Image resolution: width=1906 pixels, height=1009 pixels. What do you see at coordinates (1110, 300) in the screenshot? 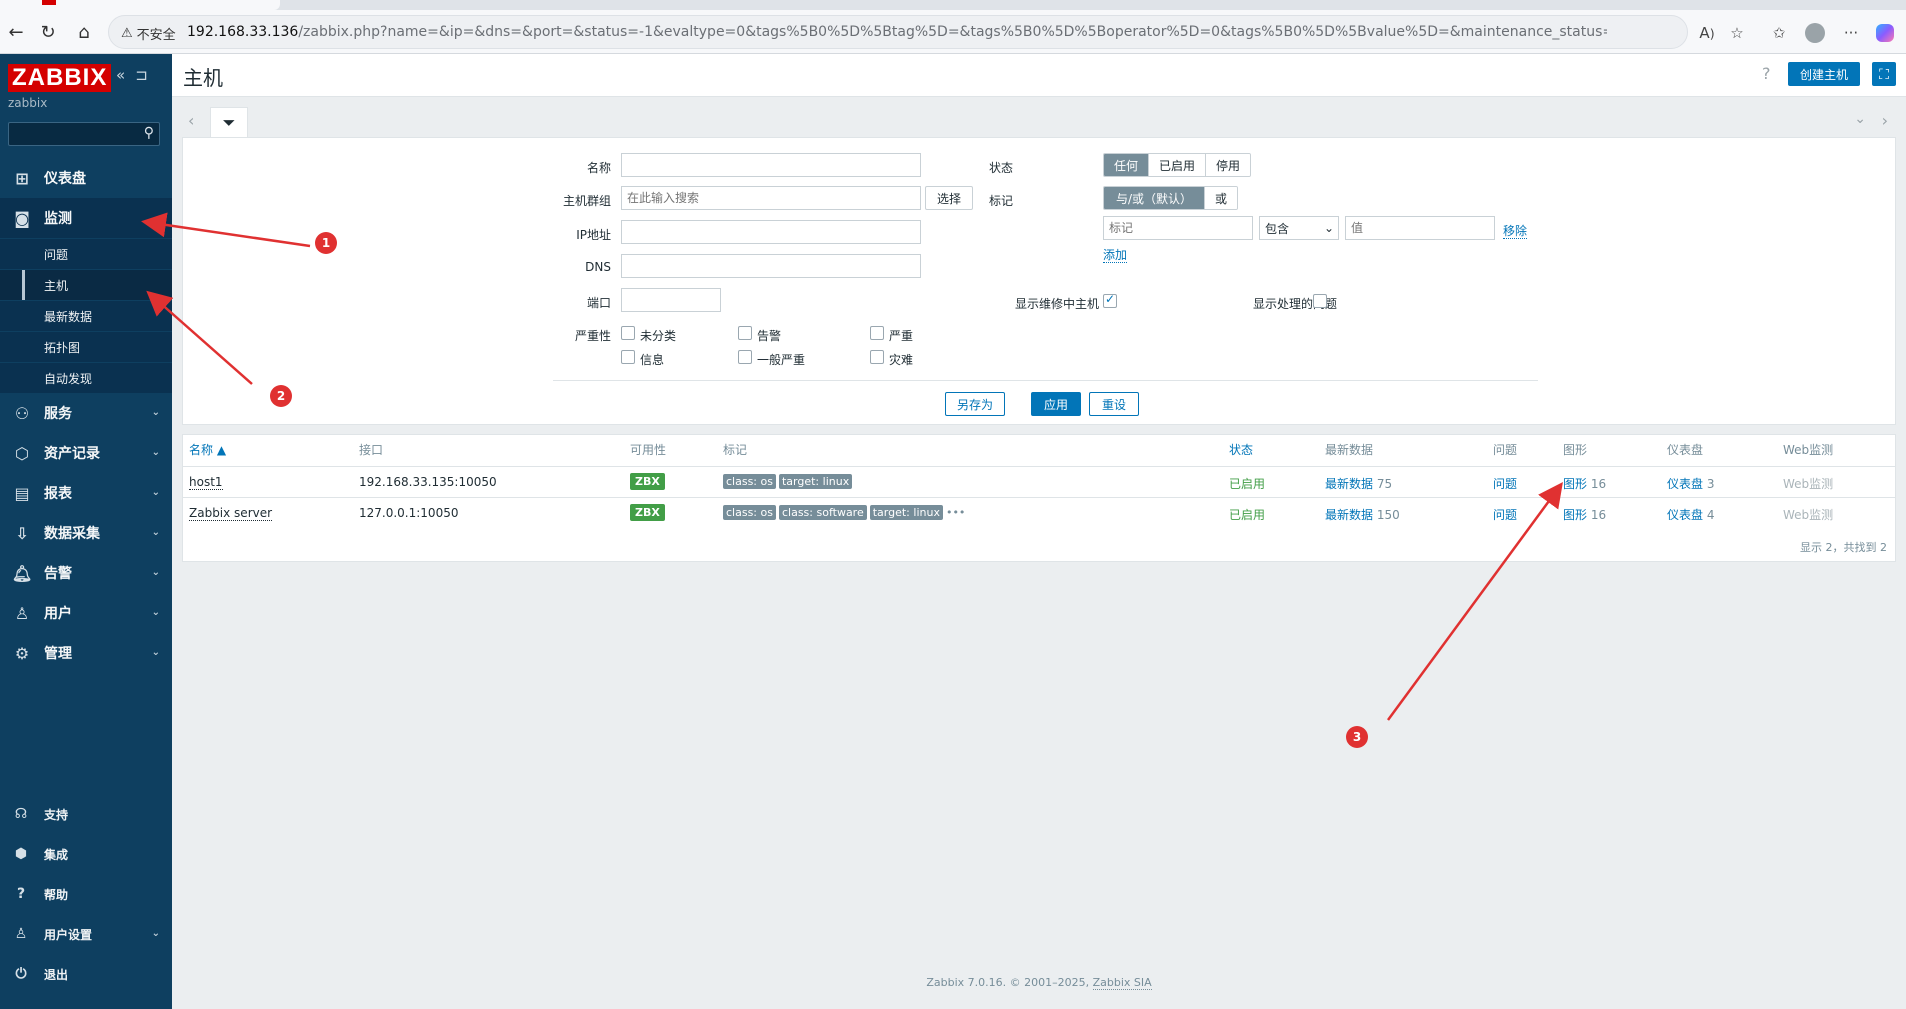
I see `show-maintenance-checkbox` at bounding box center [1110, 300].